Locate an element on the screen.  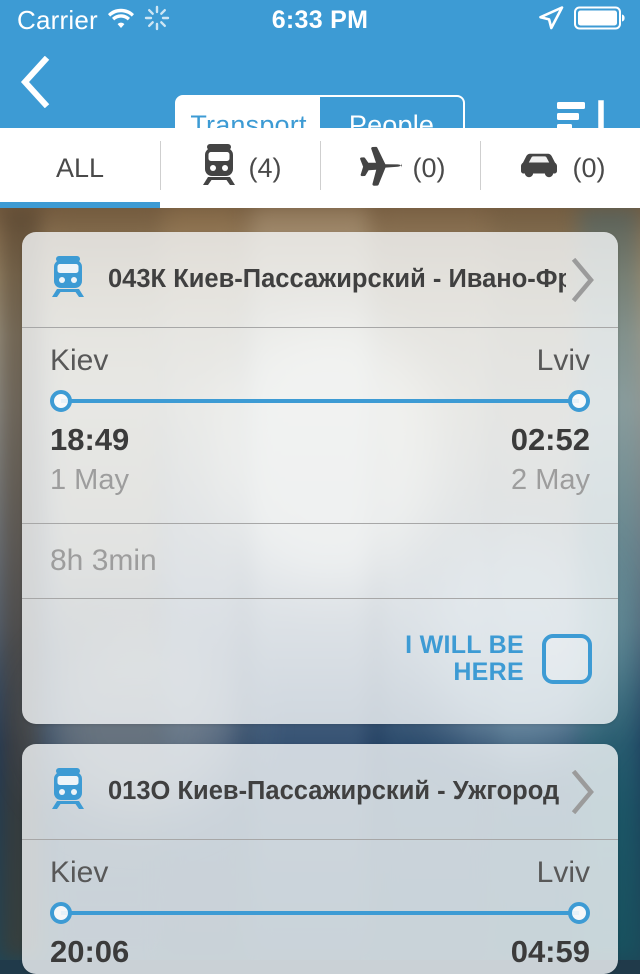
arrival-time: 04:59 is located at coordinates (550, 951).